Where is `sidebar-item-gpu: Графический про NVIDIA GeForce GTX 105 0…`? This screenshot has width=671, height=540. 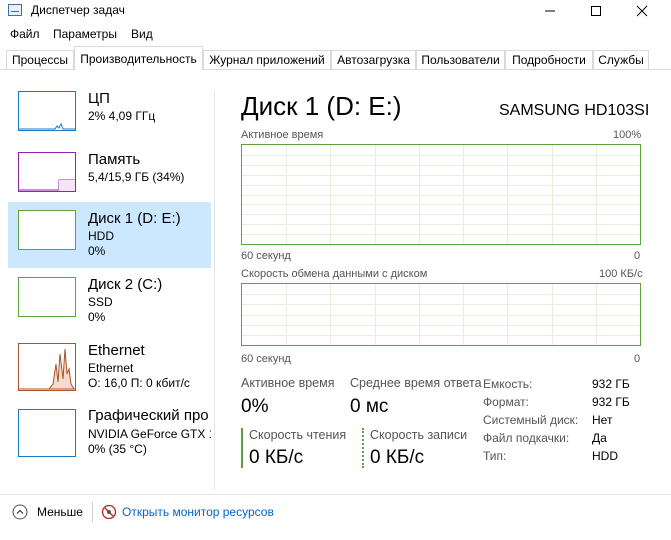 sidebar-item-gpu: Графический про NVIDIA GeForce GTX 105 0… is located at coordinates (109, 440).